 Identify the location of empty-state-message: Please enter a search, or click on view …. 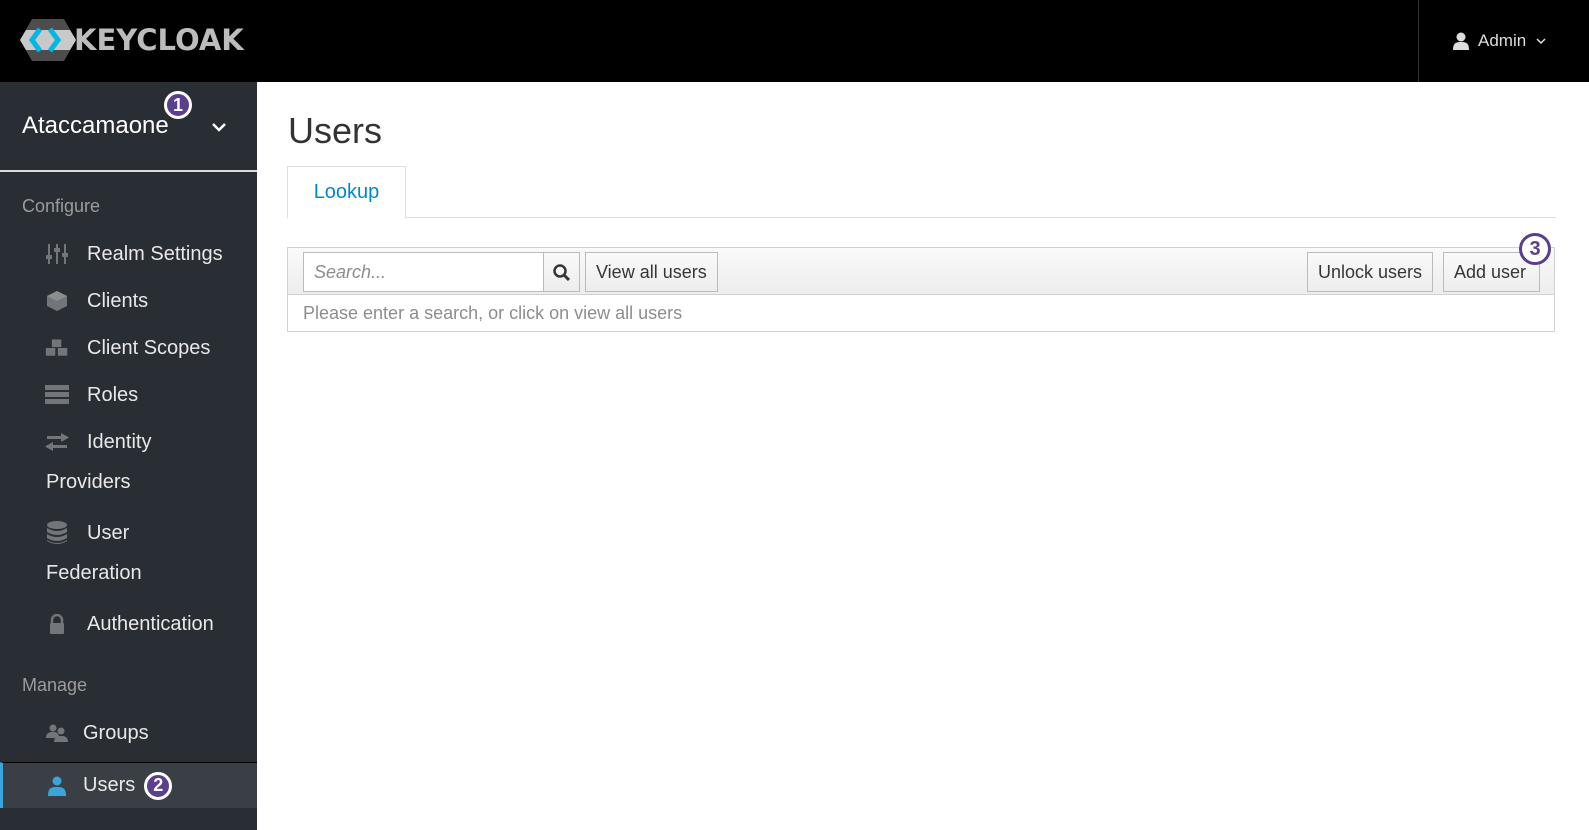
(493, 313).